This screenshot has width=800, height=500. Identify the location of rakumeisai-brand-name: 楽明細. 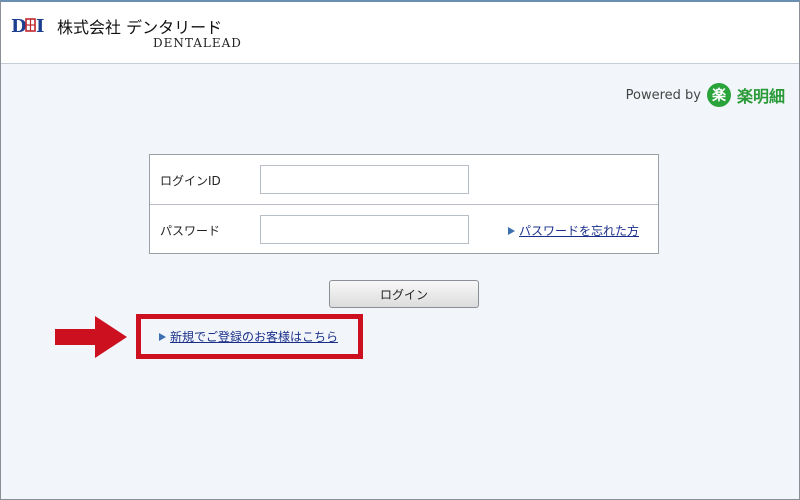
(760, 96).